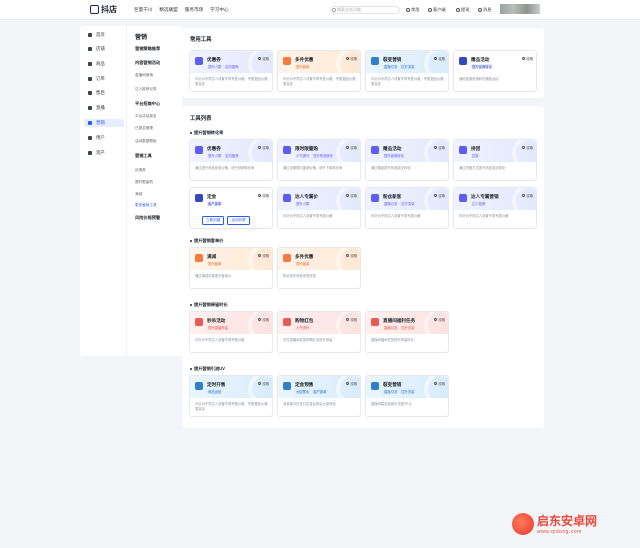 This screenshot has width=640, height=548. What do you see at coordinates (144, 182) in the screenshot?
I see `subnav-item: 限时限量购` at bounding box center [144, 182].